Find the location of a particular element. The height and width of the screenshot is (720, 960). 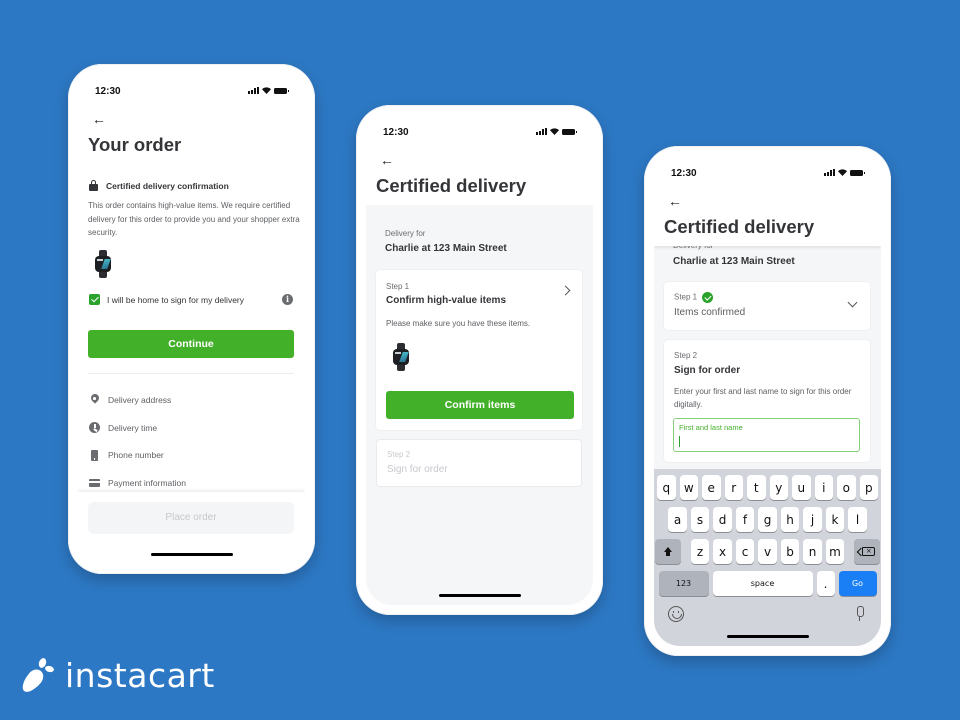

key-d: d is located at coordinates (722, 519).